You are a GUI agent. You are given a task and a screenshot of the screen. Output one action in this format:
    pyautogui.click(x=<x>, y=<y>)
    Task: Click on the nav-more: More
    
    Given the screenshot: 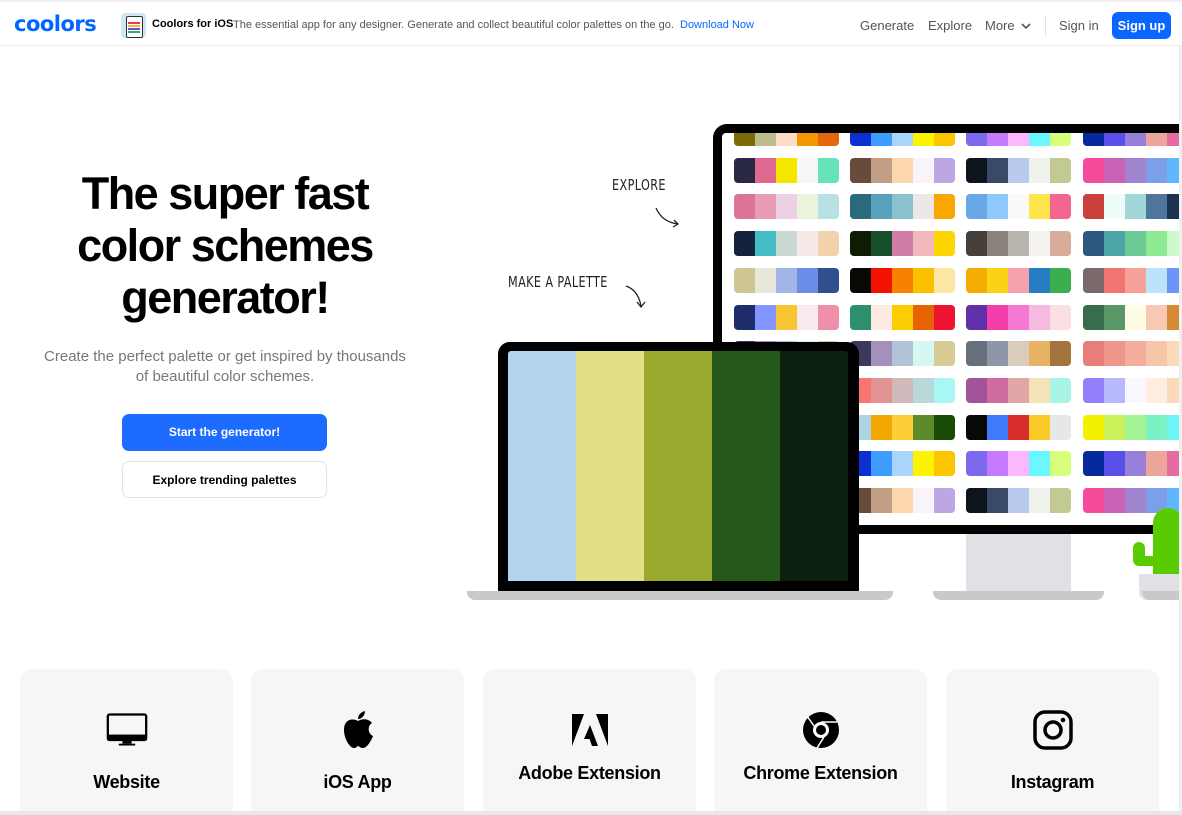 What is the action you would take?
    pyautogui.click(x=1000, y=25)
    